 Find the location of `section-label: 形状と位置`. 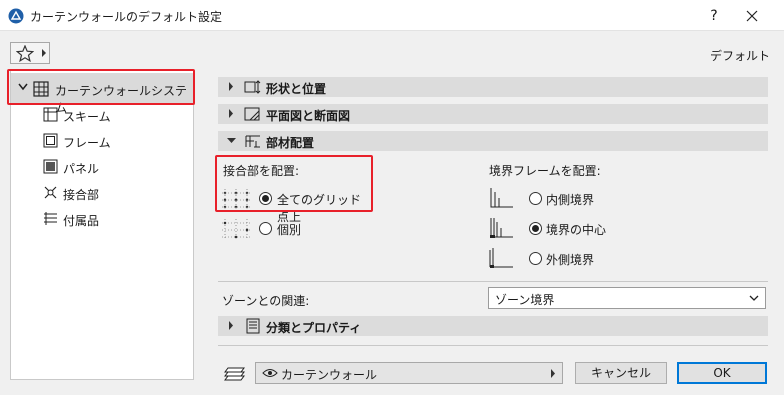

section-label: 形状と位置 is located at coordinates (296, 89).